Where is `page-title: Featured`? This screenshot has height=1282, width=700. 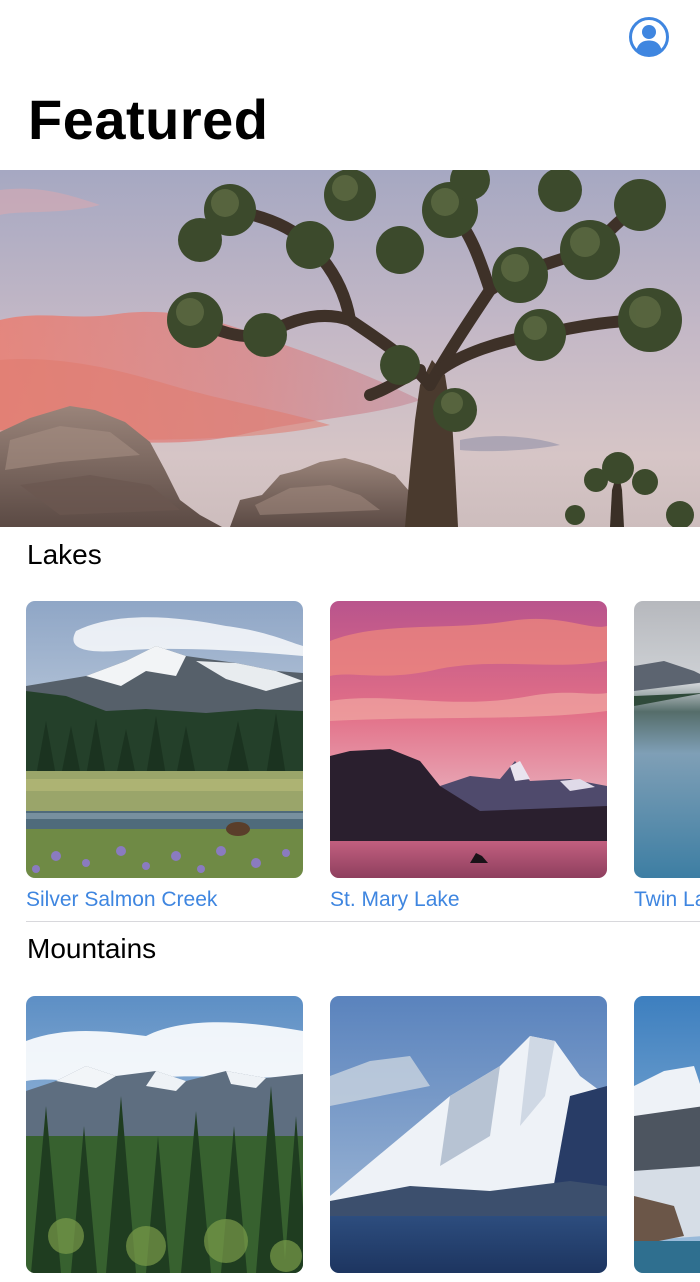 page-title: Featured is located at coordinates (148, 119).